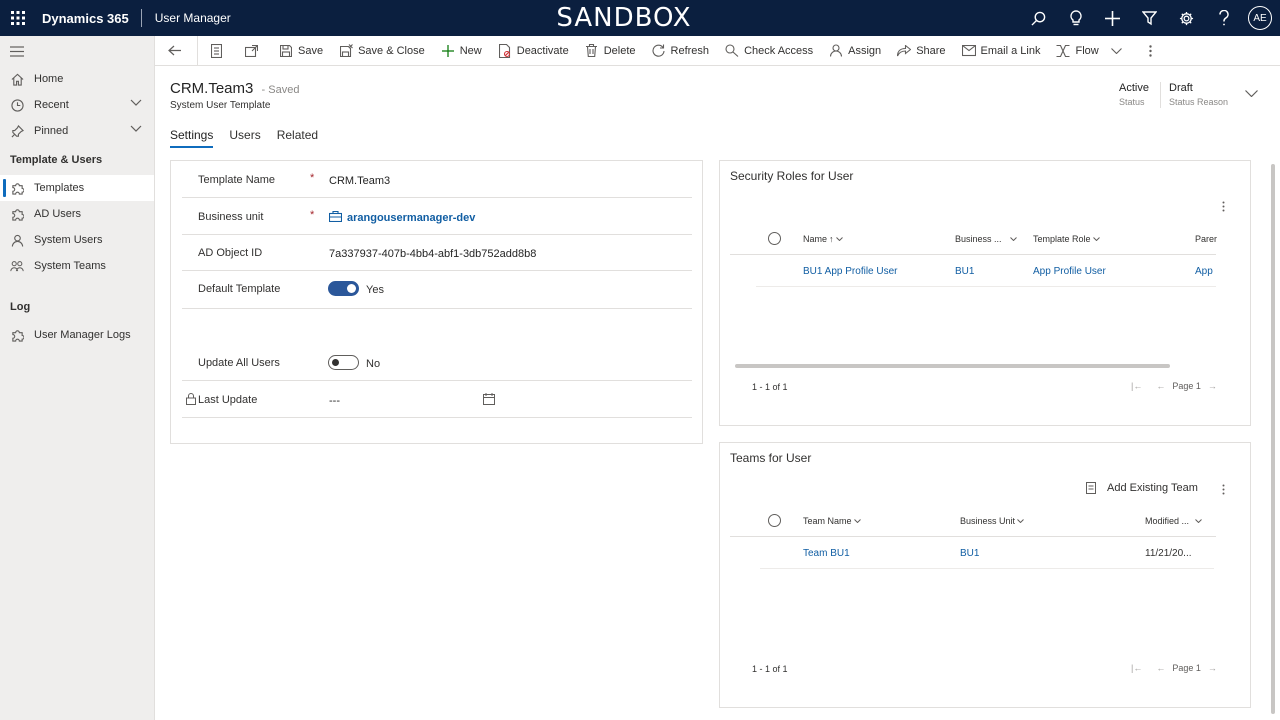  What do you see at coordinates (437, 180) in the screenshot?
I see `template-name-row: Template Name * CRM.Team3` at bounding box center [437, 180].